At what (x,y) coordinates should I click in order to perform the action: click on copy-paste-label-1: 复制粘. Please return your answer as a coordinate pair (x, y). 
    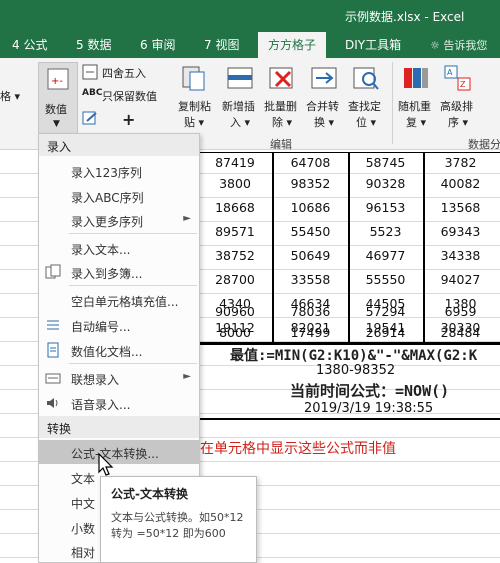
    Looking at the image, I should click on (194, 106).